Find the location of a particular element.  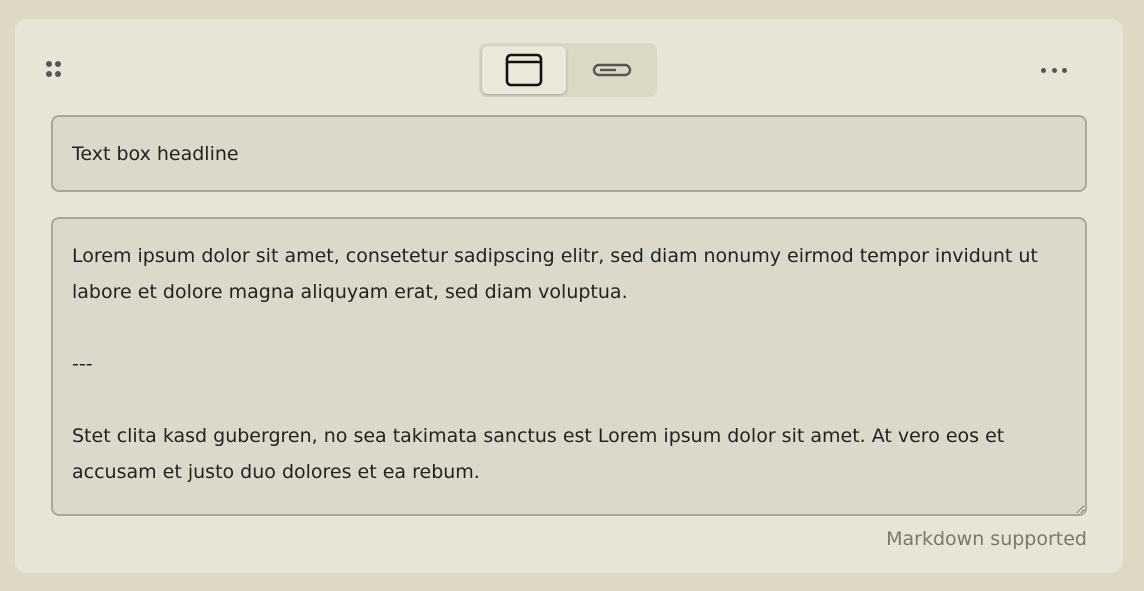

layout-toggle is located at coordinates (568, 70).